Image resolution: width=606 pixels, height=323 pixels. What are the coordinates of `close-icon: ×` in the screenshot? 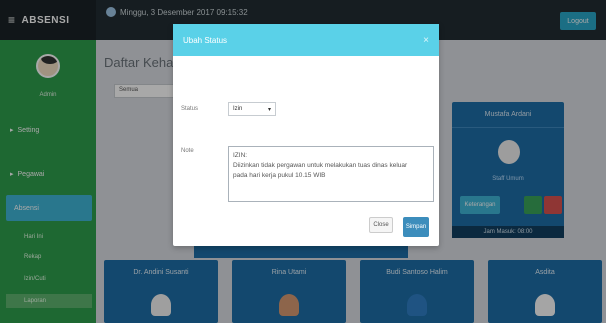 It's located at (426, 40).